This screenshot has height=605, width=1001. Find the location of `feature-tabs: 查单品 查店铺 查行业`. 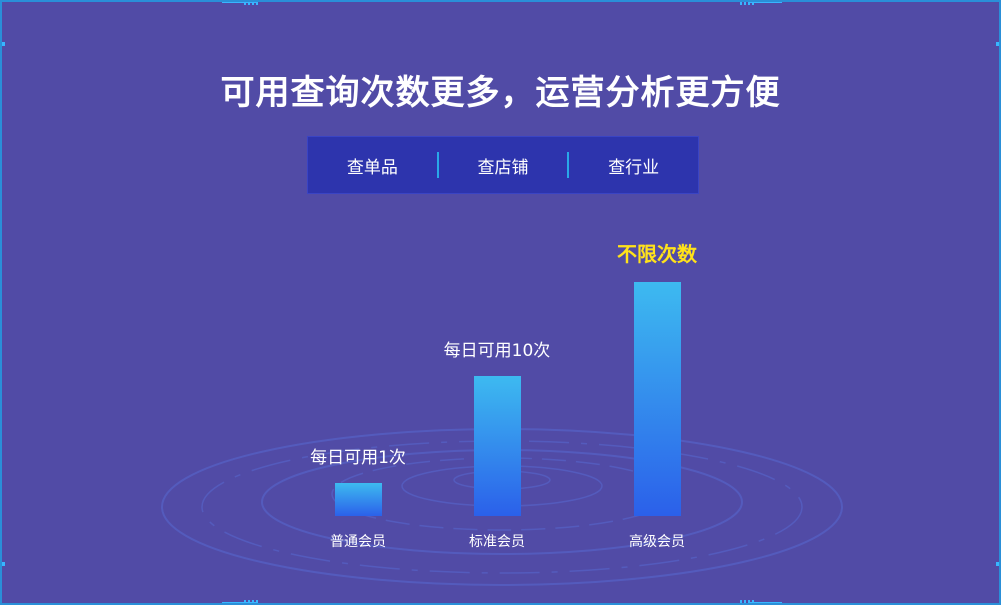

feature-tabs: 查单品 查店铺 查行业 is located at coordinates (503, 165).